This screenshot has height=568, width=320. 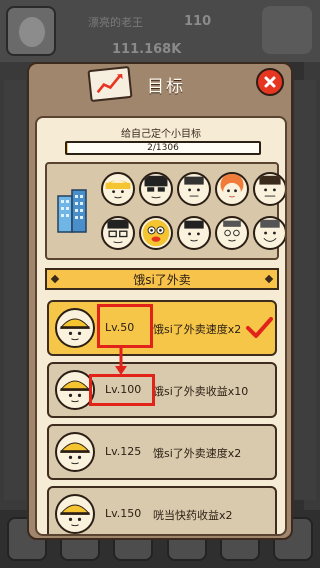 I want to click on arrow-icon, so click(x=121, y=361).